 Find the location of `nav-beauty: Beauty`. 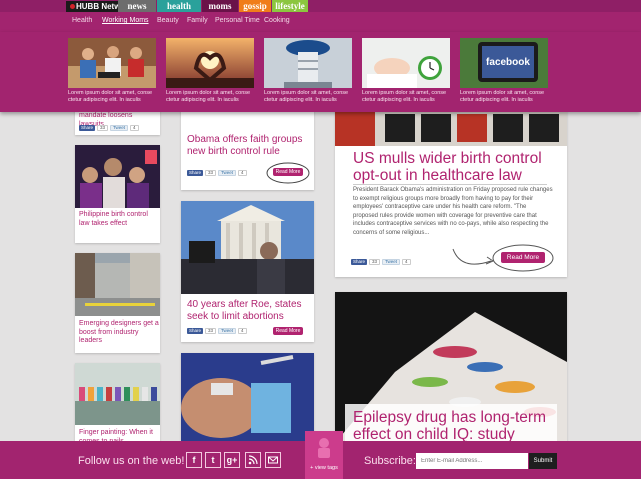

nav-beauty: Beauty is located at coordinates (168, 20).